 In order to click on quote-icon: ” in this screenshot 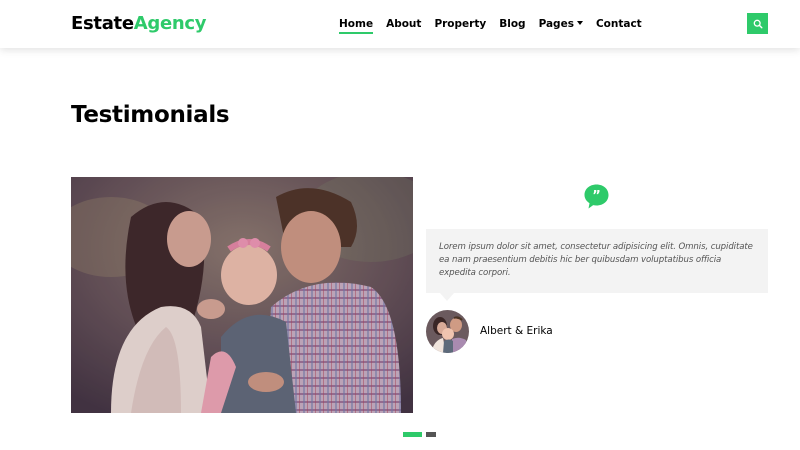, I will do `click(596, 196)`.